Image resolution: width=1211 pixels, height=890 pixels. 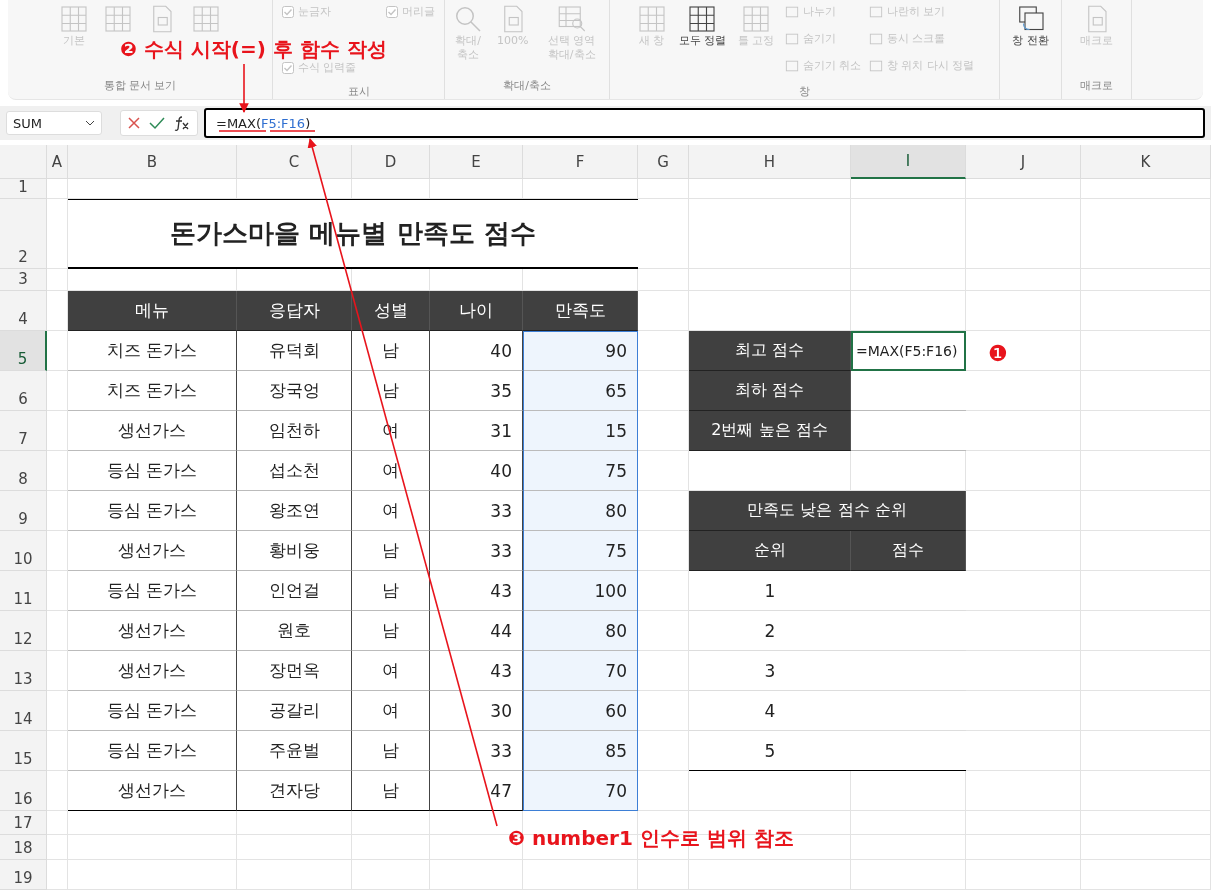 What do you see at coordinates (1023, 162) in the screenshot?
I see `column-header: J` at bounding box center [1023, 162].